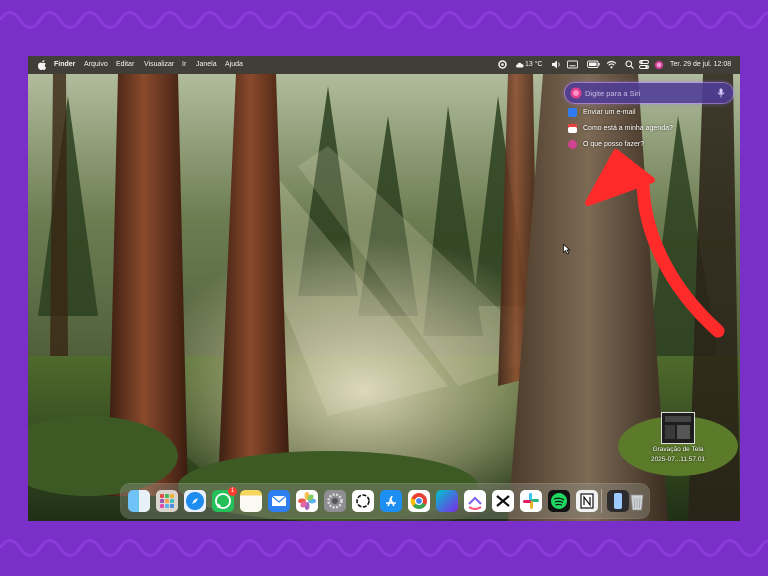  Describe the element at coordinates (96, 65) in the screenshot. I see `menu-arquivo: Arquivo` at that location.